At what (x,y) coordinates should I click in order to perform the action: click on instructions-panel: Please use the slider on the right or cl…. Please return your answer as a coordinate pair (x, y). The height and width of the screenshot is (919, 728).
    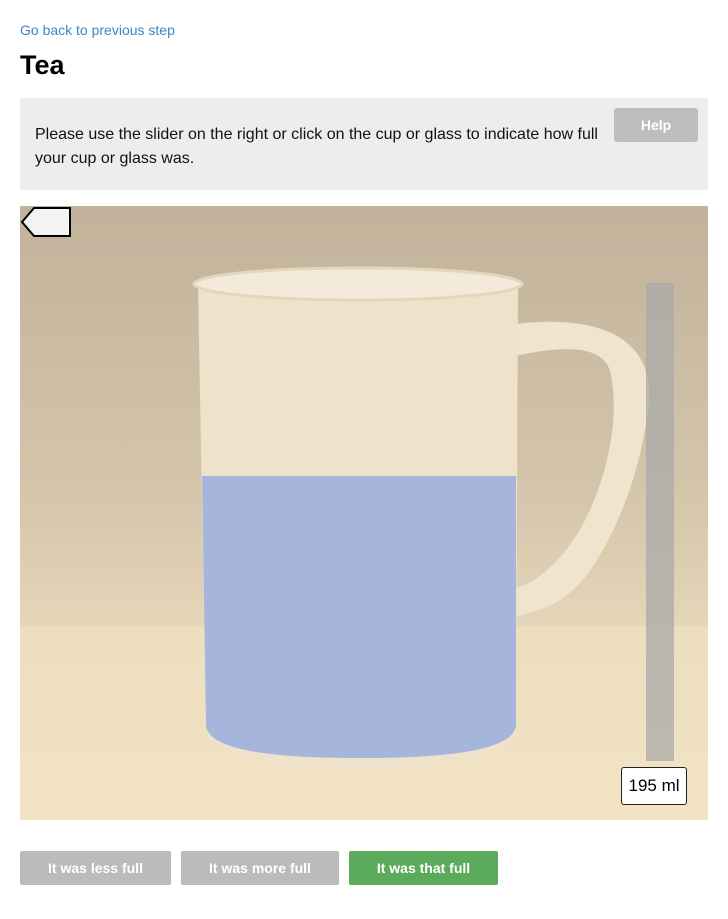
    Looking at the image, I should click on (364, 144).